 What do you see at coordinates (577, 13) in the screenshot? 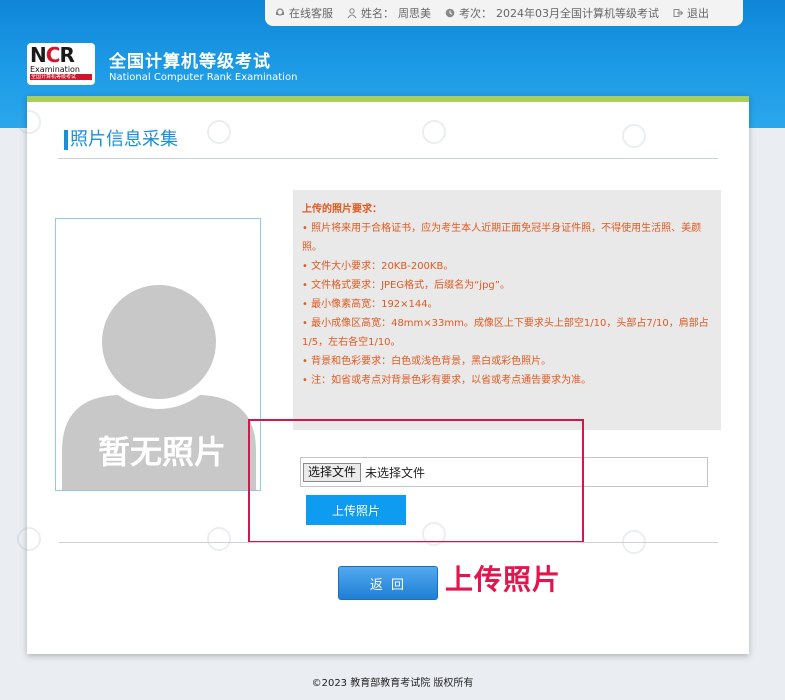
I see `exam-value: 2024年03月全国计算机等级考试` at bounding box center [577, 13].